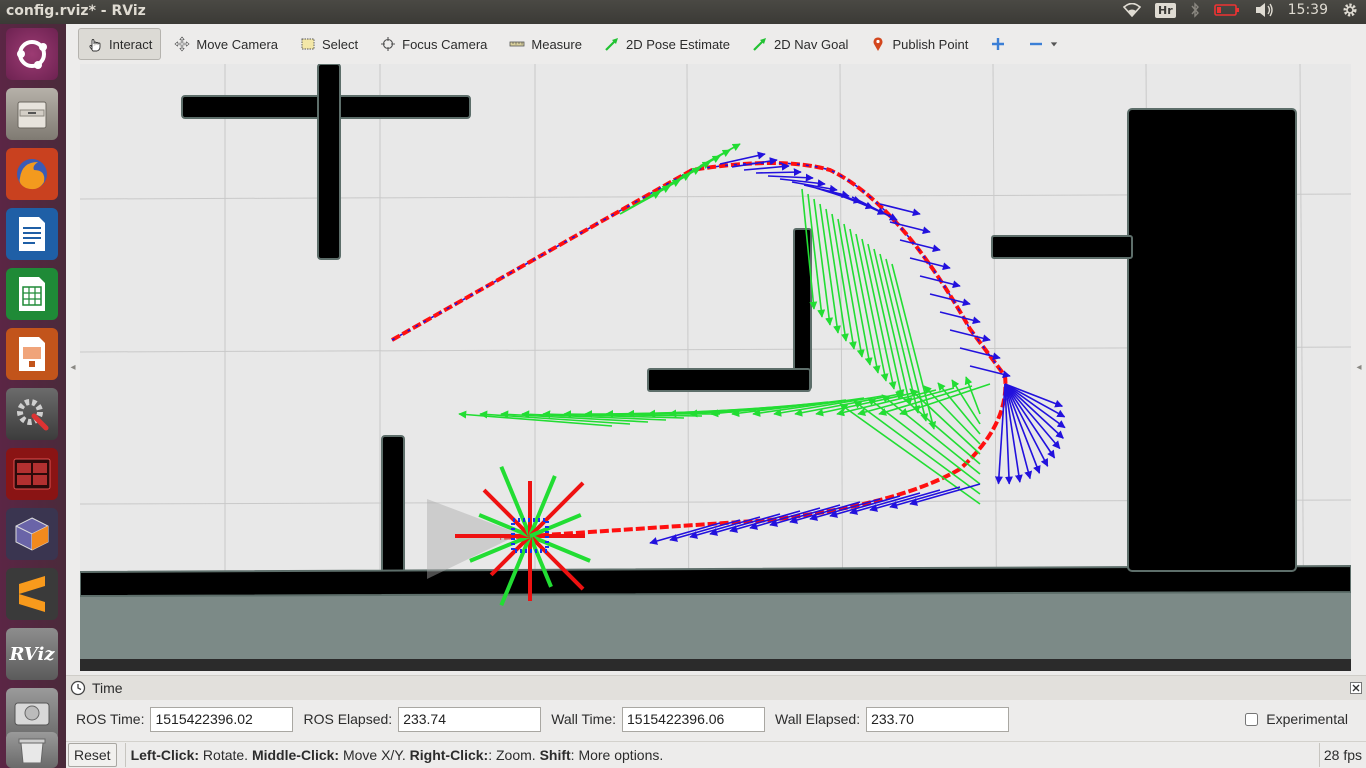  What do you see at coordinates (32, 474) in the screenshot?
I see `terminal-icon` at bounding box center [32, 474].